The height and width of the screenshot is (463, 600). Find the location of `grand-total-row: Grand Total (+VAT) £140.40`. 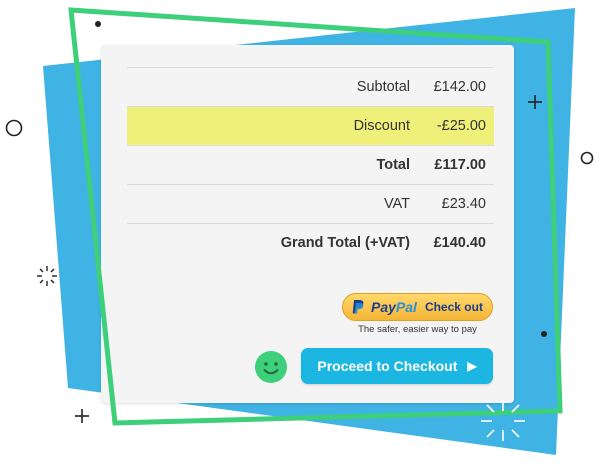

grand-total-row: Grand Total (+VAT) £140.40 is located at coordinates (310, 242).